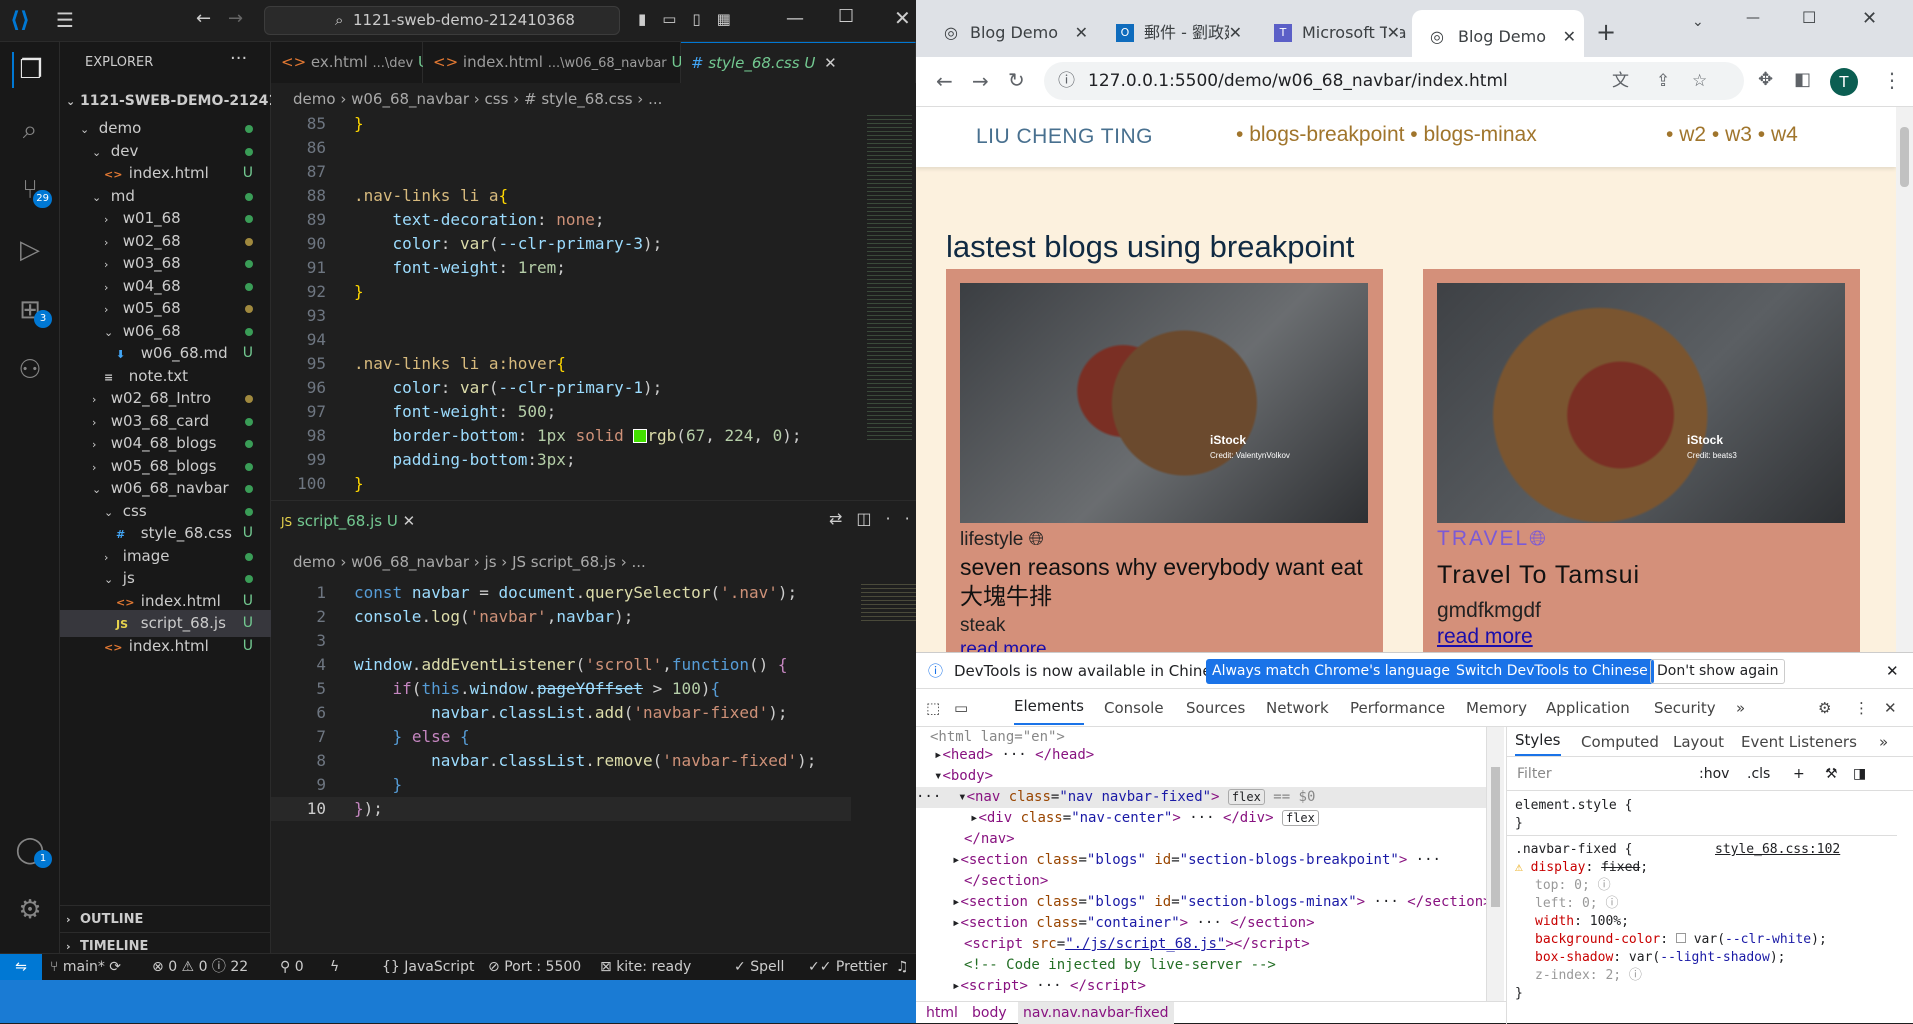  I want to click on reload-icon: ↻, so click(1016, 80).